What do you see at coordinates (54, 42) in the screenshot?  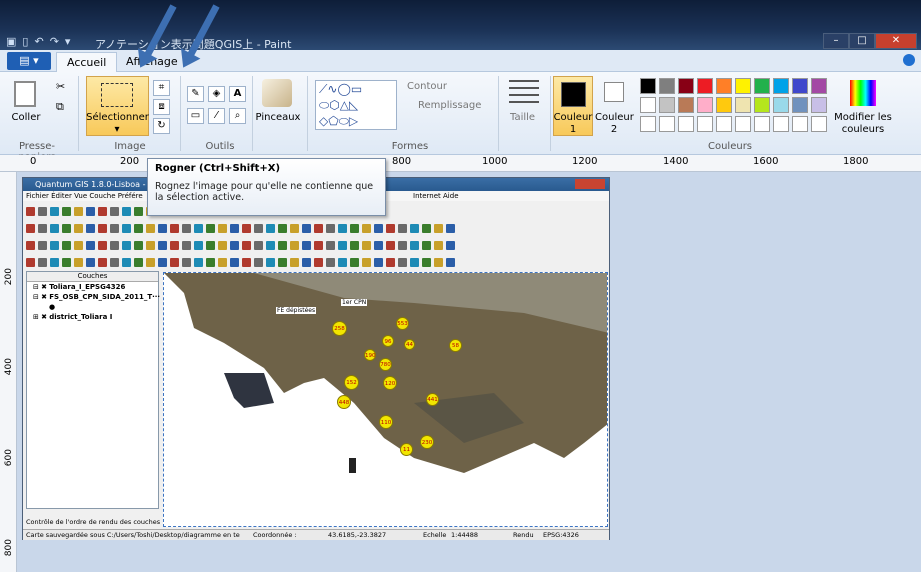 I see `redo-icon: ↷` at bounding box center [54, 42].